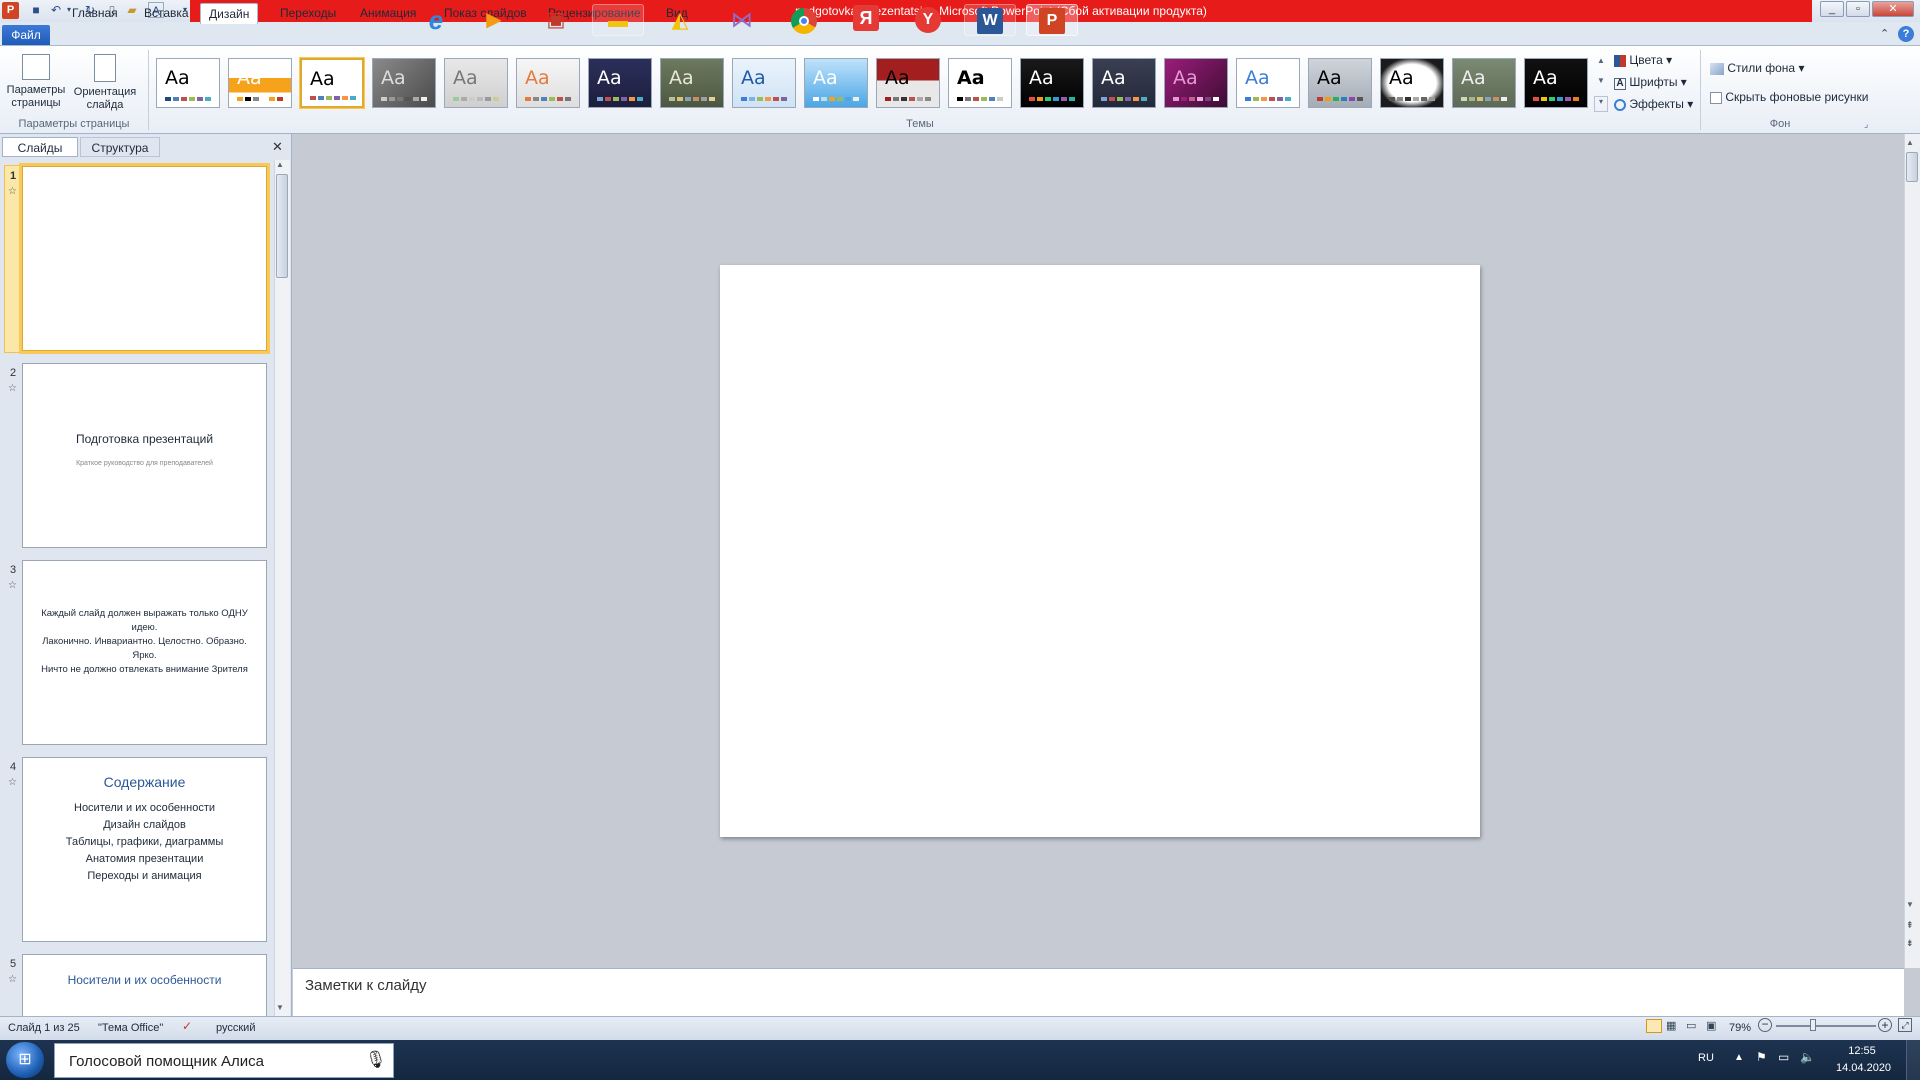 This screenshot has height=1080, width=1920. Describe the element at coordinates (1412, 83) in the screenshot. I see `theme-thumbnail-18: Aa` at that location.